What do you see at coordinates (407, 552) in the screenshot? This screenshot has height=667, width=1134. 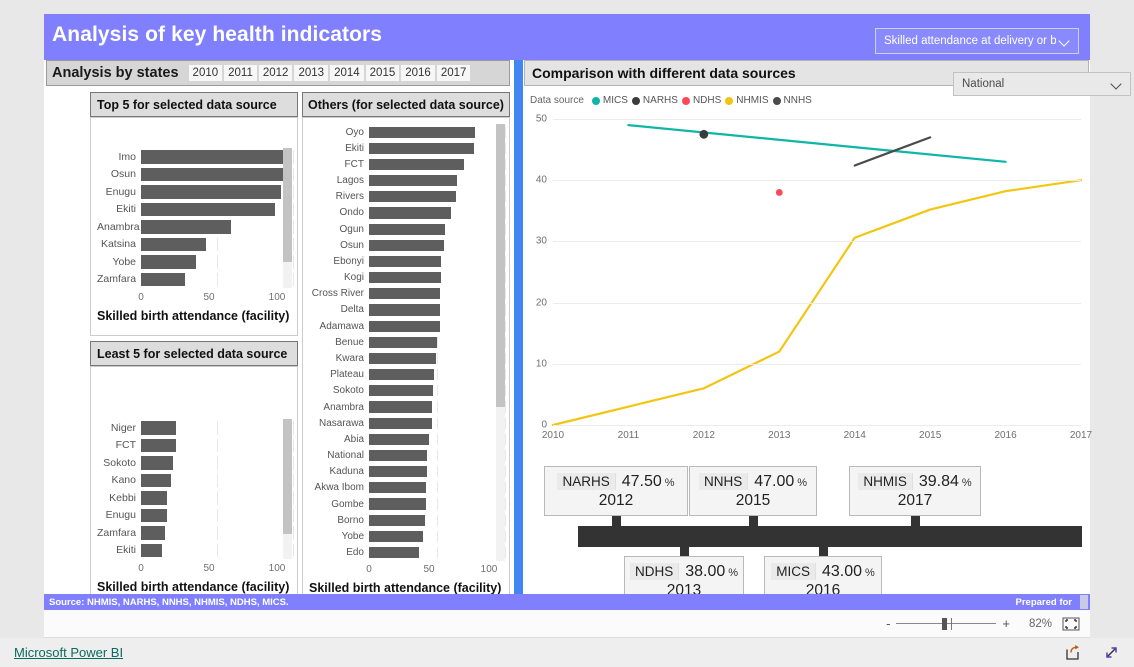 I see `bar-row: Edo` at bounding box center [407, 552].